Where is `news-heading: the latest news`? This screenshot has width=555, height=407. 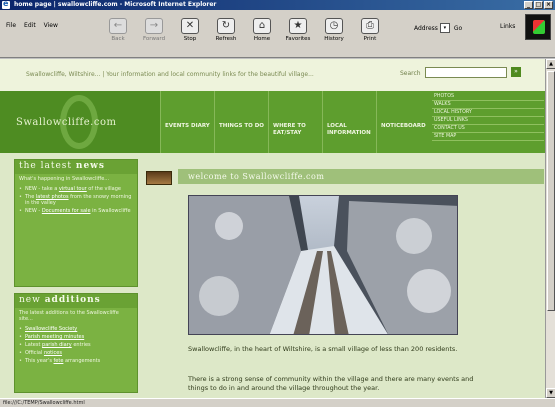 news-heading: the latest news is located at coordinates (76, 167).